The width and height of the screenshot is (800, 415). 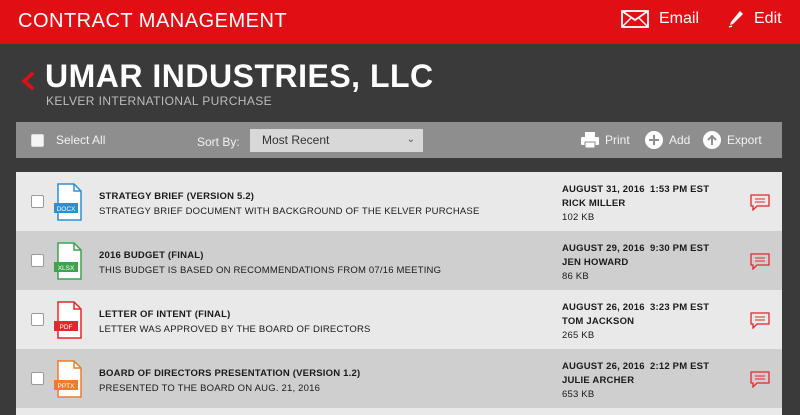 I want to click on edit-label: Edit, so click(x=768, y=18).